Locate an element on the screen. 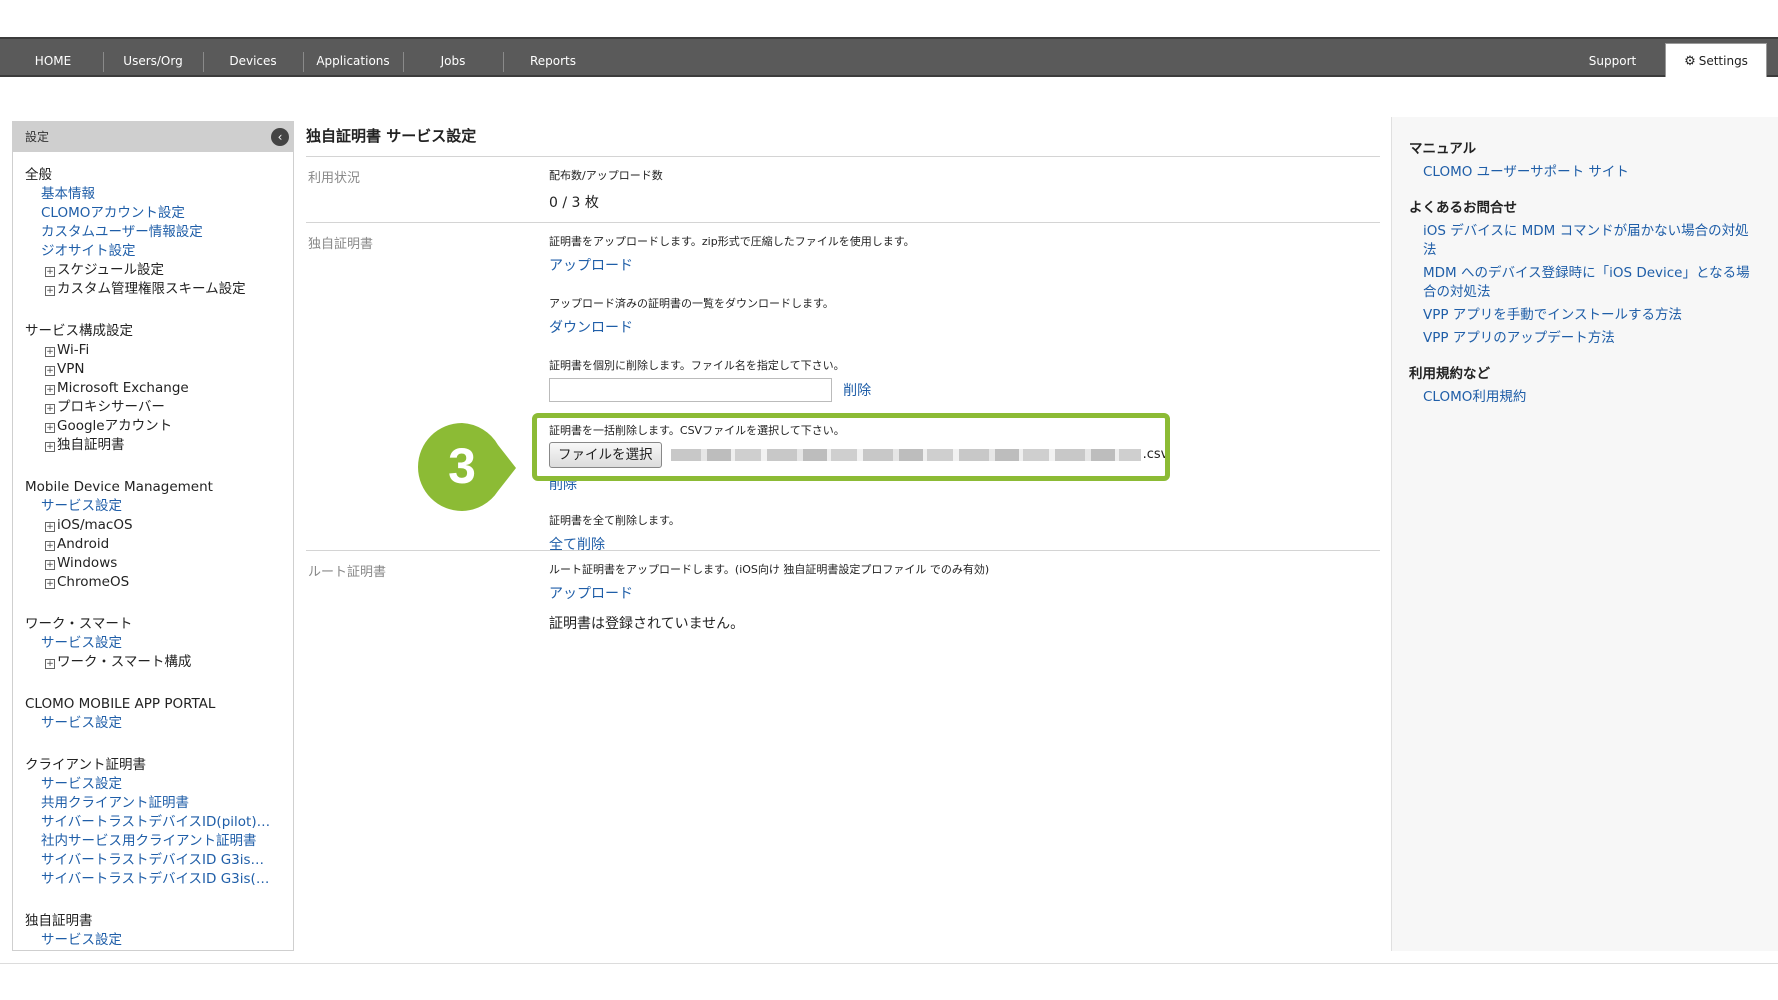 The height and width of the screenshot is (1000, 1778). sidebar-group-title: CLOMO MOBILE APP PORTAL is located at coordinates (120, 704).